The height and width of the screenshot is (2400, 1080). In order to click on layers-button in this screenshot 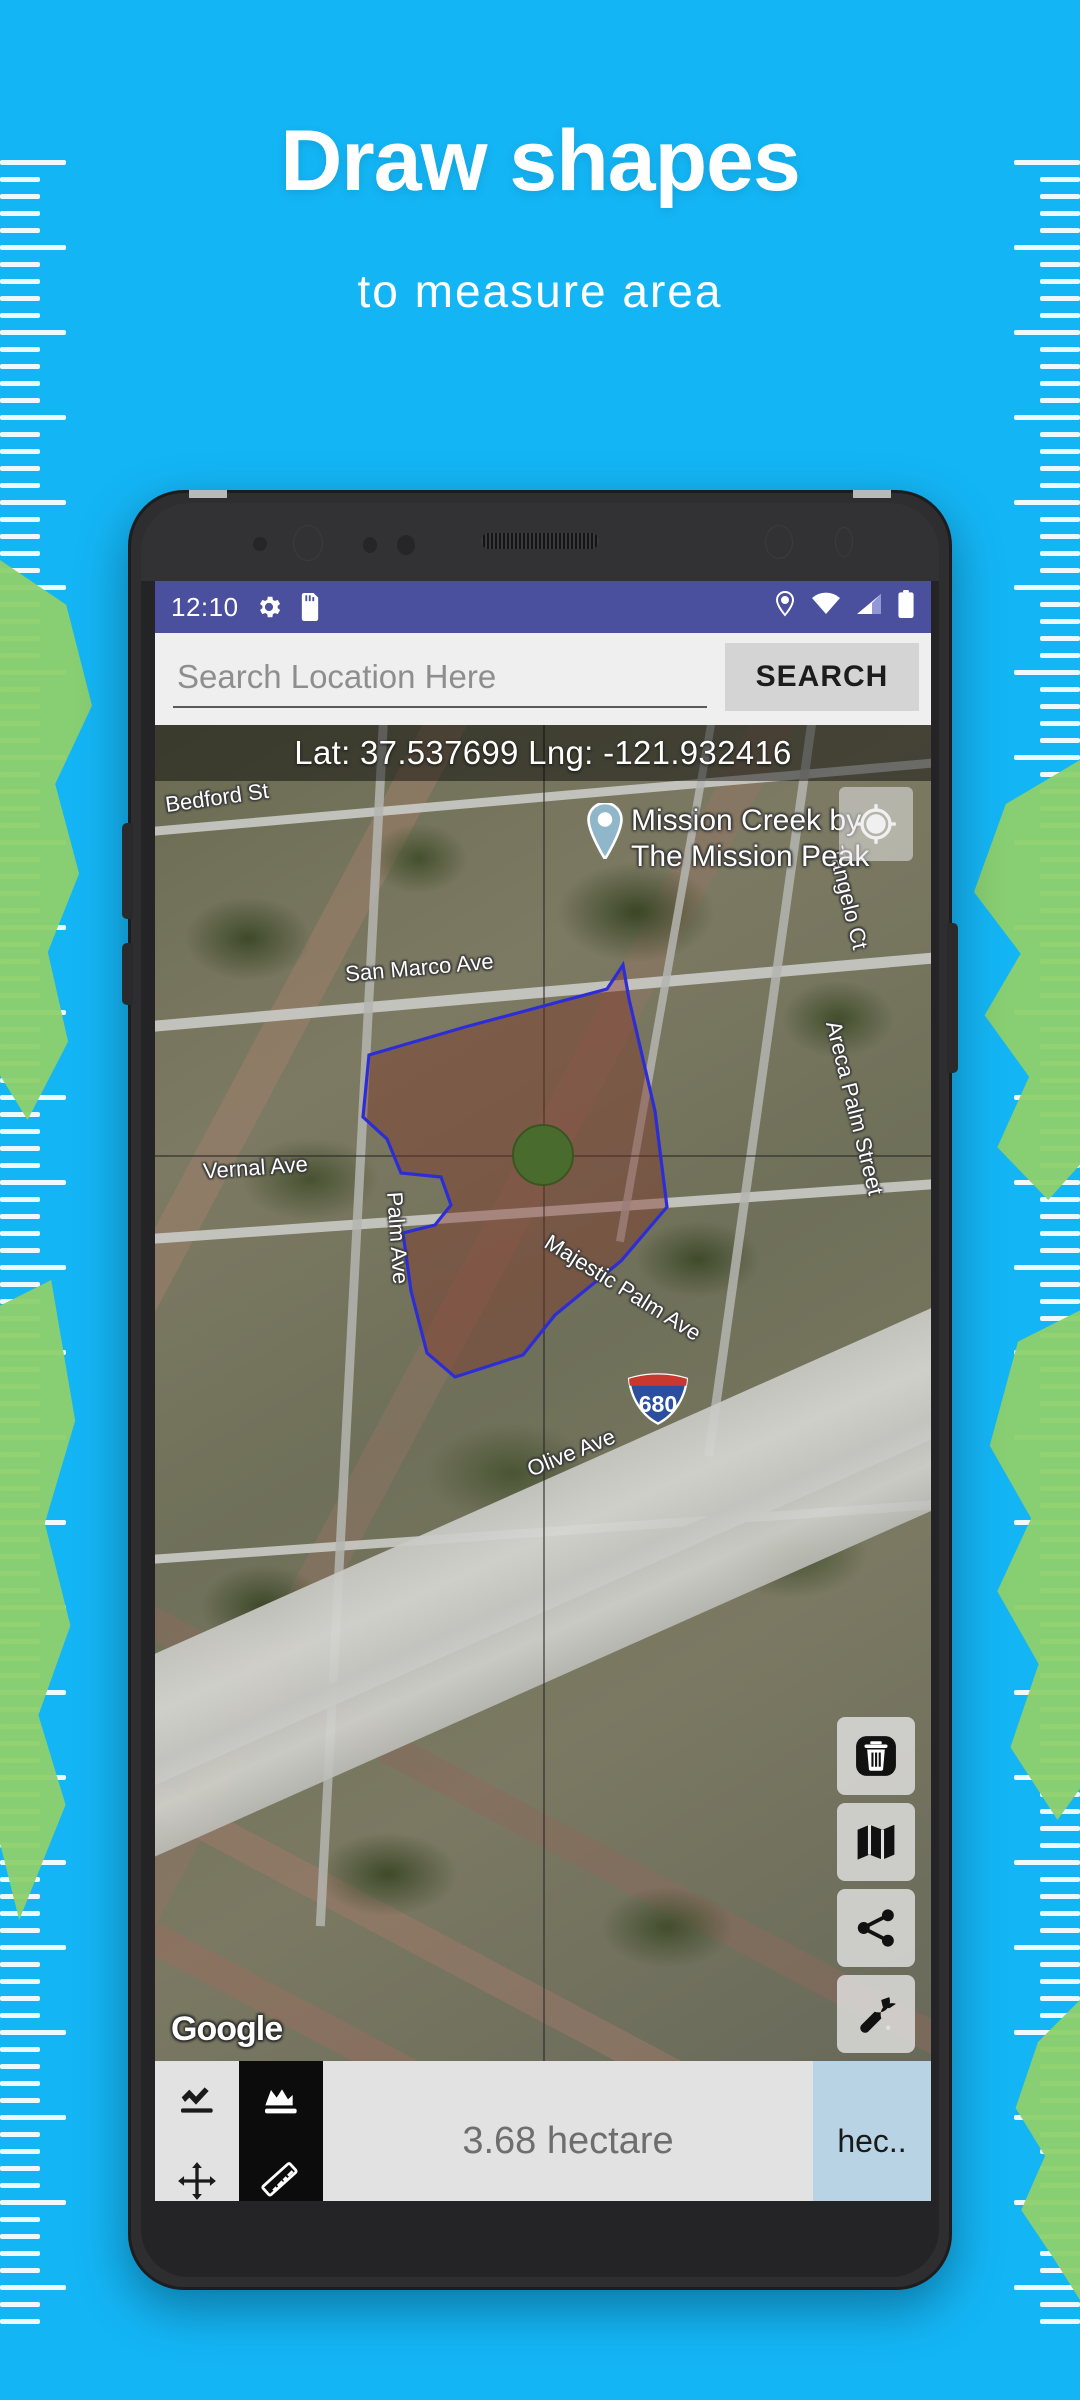, I will do `click(876, 1842)`.